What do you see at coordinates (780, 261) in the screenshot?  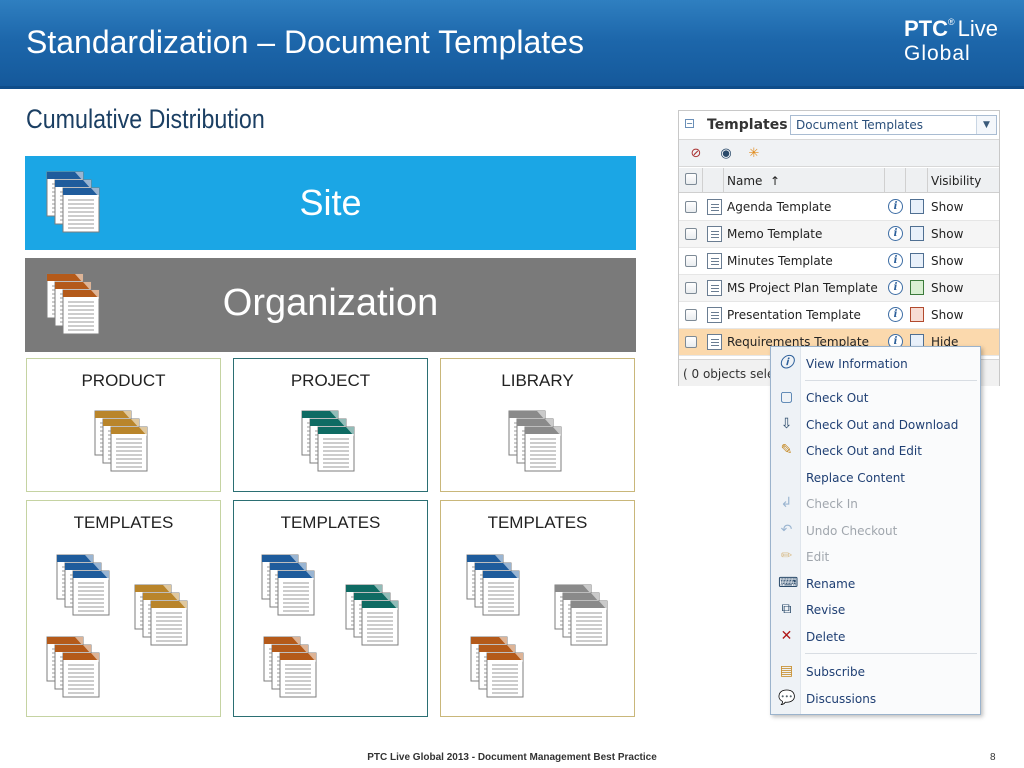 I see `template-name: Minutes Template` at bounding box center [780, 261].